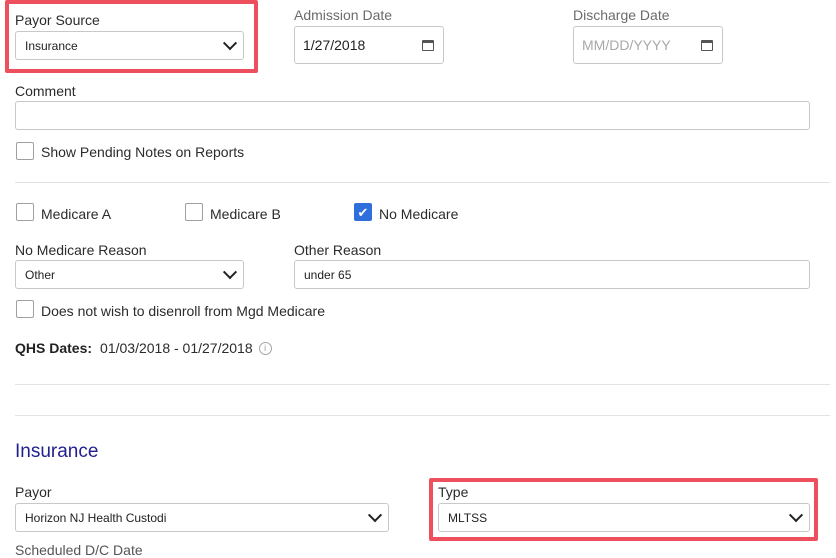 This screenshot has width=836, height=558. What do you see at coordinates (369, 45) in the screenshot?
I see `admission-date-input: 1/27/2018` at bounding box center [369, 45].